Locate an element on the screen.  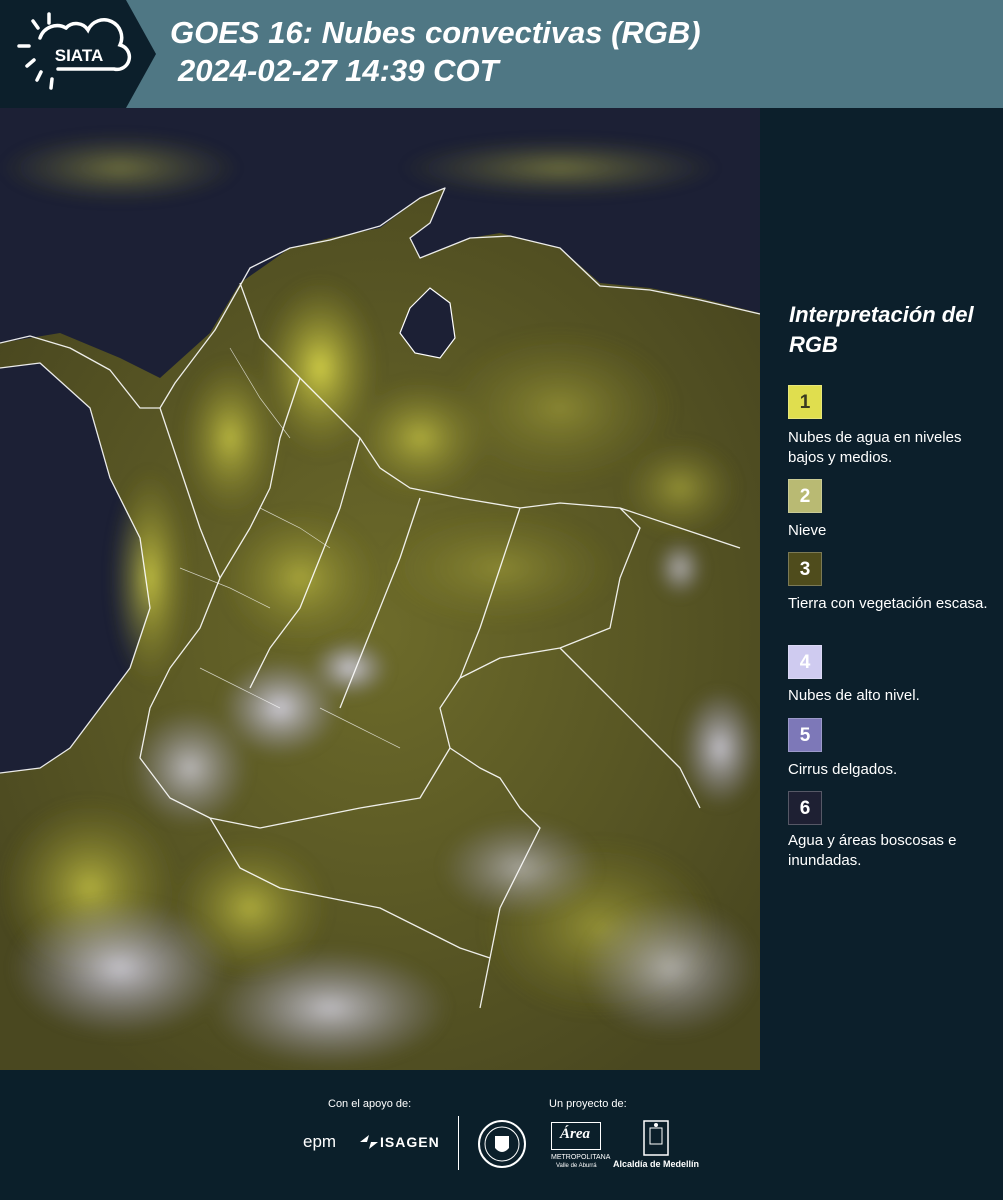
legend-swatch-1: 1 is located at coordinates (805, 402).